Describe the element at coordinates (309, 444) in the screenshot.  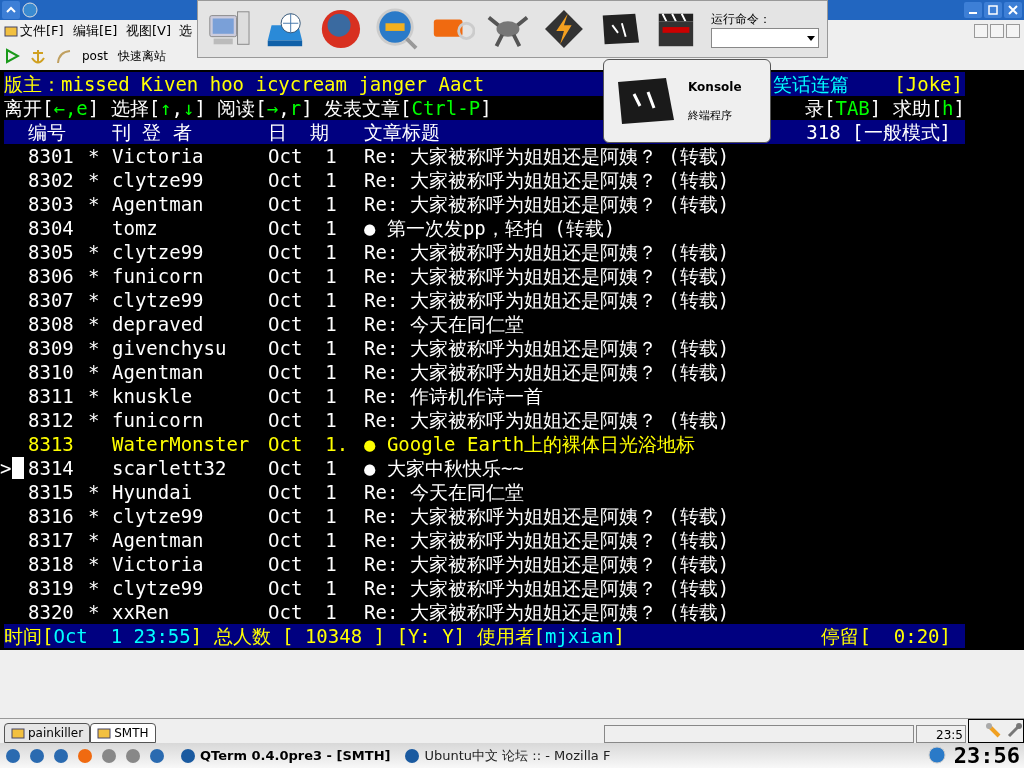
I see `article-date: Oct 1.` at that location.